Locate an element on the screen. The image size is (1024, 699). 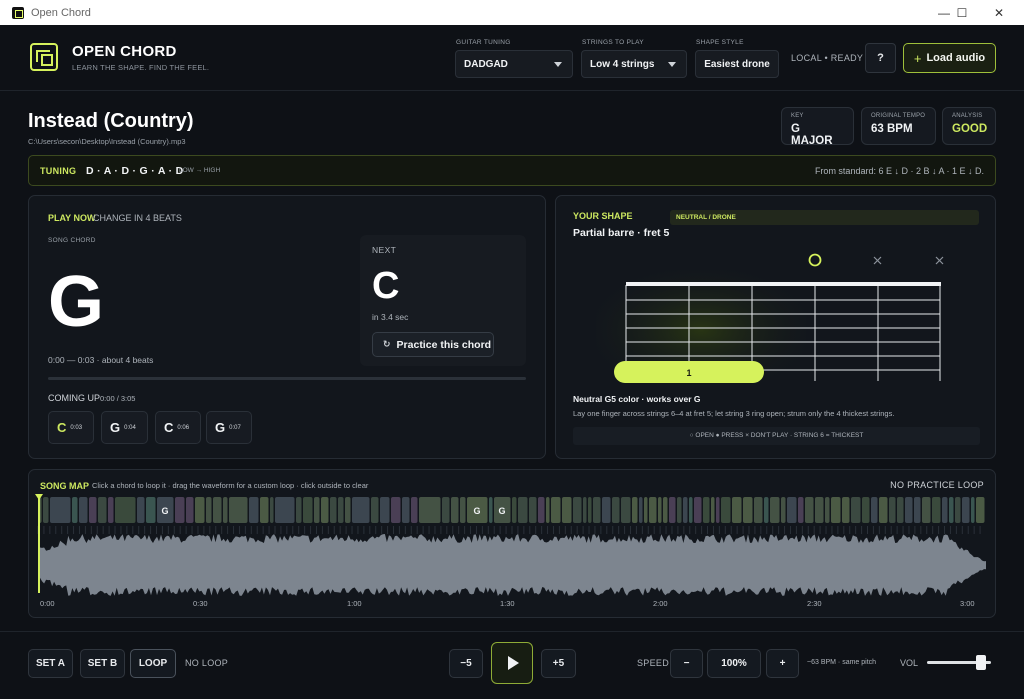
back-5-button: −5 is located at coordinates (466, 663).